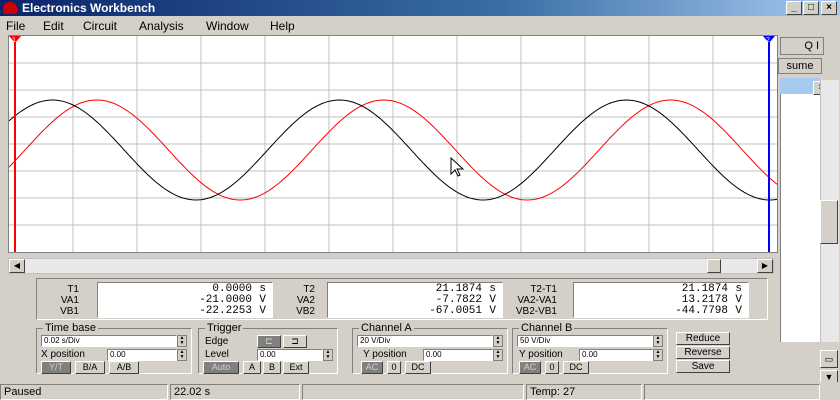 The image size is (840, 400). Describe the element at coordinates (89, 8) in the screenshot. I see `window-title: Electronics Workbench` at that location.